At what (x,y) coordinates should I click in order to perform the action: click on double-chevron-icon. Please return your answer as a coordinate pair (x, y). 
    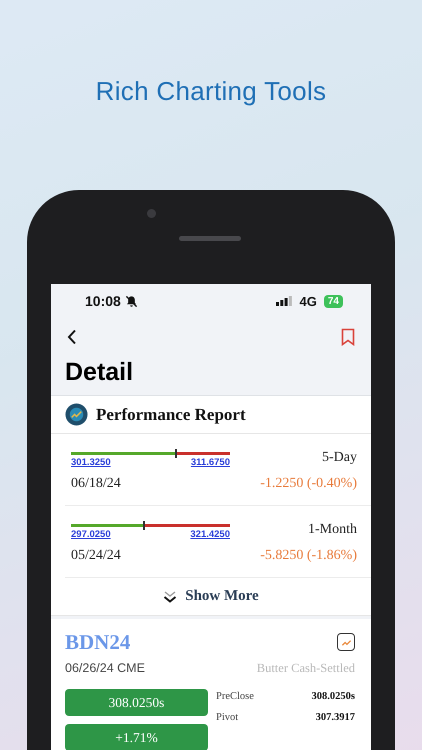
    Looking at the image, I should click on (170, 597).